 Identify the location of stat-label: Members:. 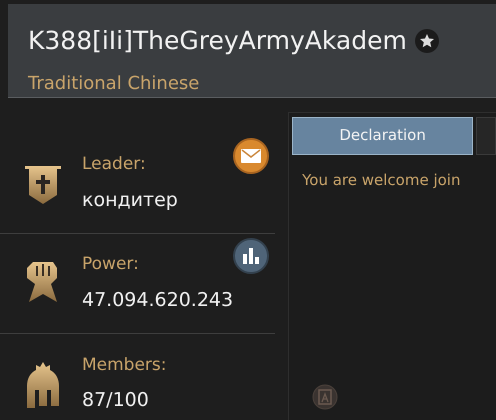
(125, 365).